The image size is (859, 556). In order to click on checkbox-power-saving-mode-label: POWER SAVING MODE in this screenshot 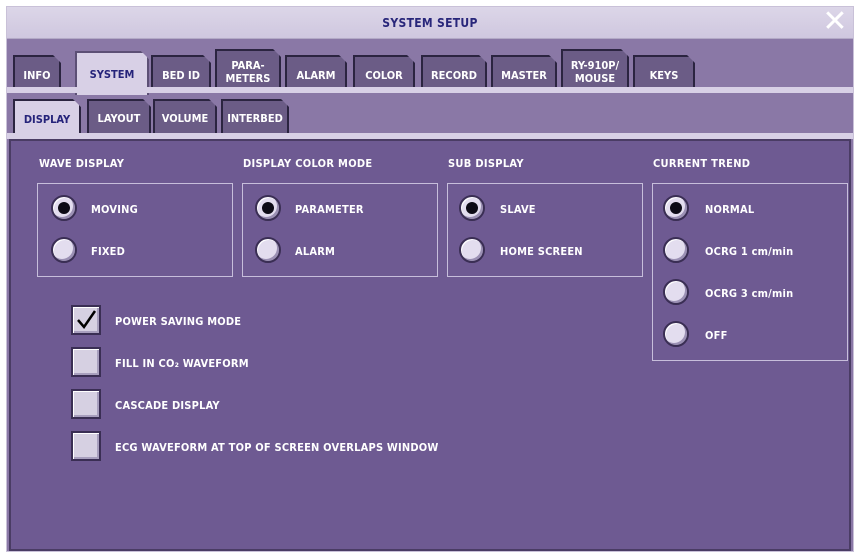, I will do `click(178, 321)`.